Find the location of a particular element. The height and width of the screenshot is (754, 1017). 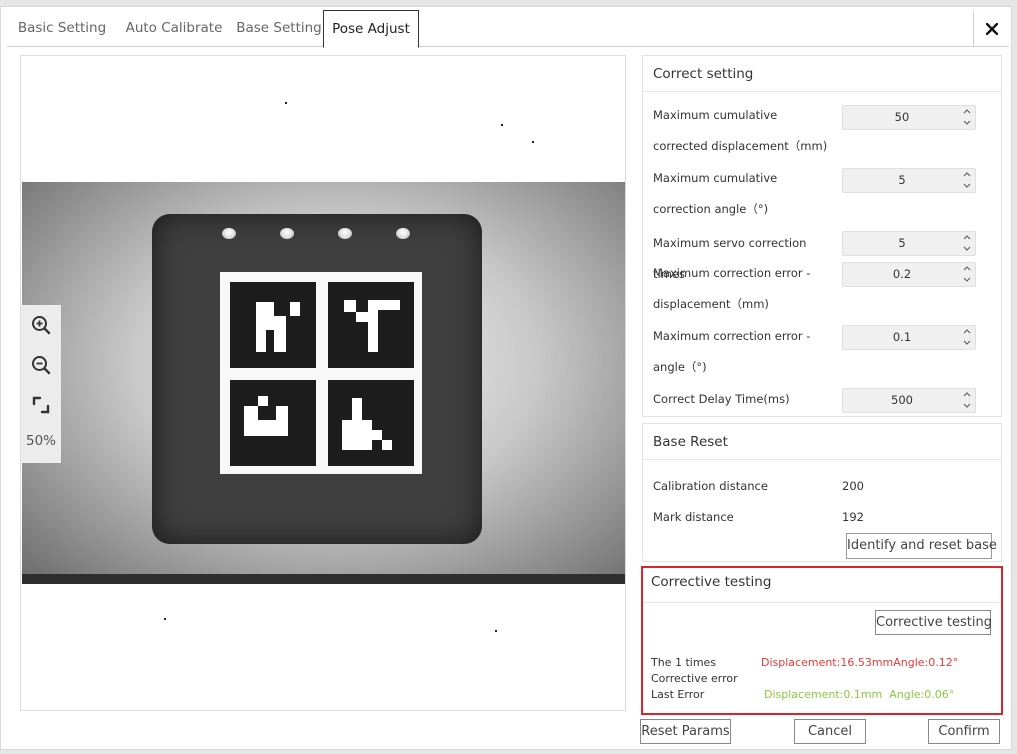

zoom-out-icon is located at coordinates (41, 365).